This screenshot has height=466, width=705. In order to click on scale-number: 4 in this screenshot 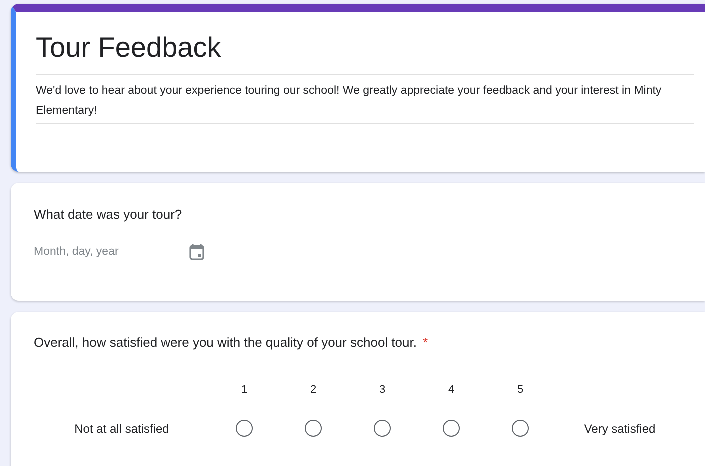, I will do `click(451, 390)`.